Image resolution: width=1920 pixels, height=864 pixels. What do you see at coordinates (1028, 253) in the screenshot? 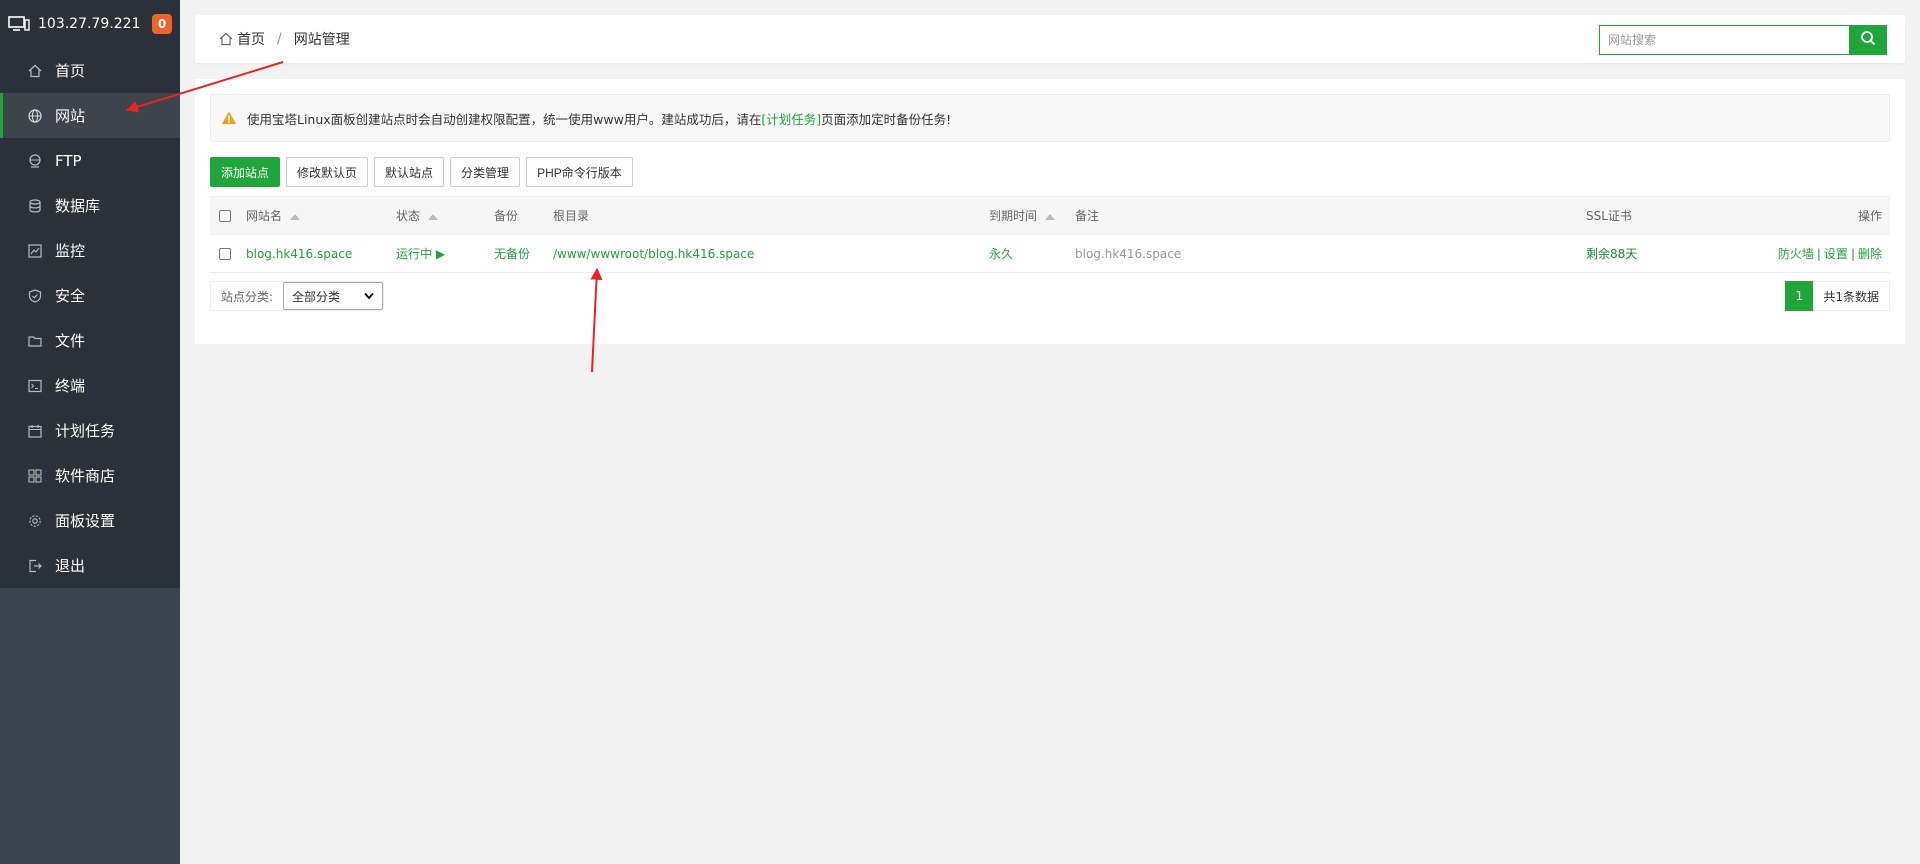
I see `site-expire-link: 永久` at bounding box center [1028, 253].